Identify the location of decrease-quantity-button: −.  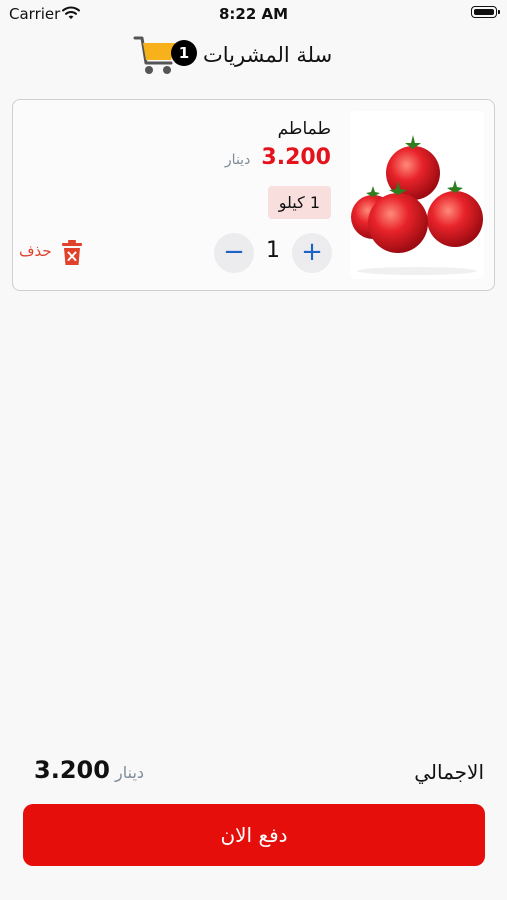
(234, 253).